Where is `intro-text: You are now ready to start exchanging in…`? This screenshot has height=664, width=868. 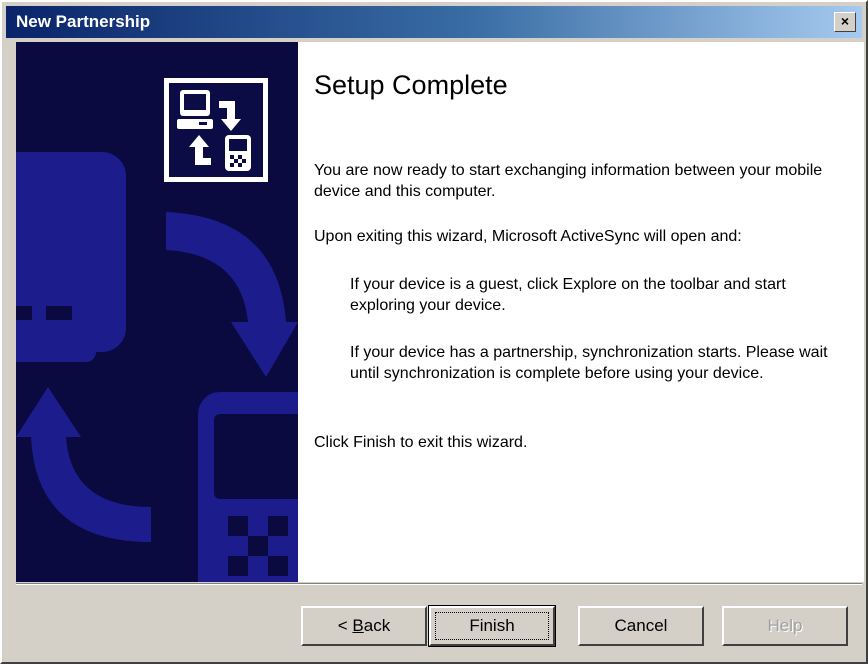 intro-text: You are now ready to start exchanging in… is located at coordinates (568, 181).